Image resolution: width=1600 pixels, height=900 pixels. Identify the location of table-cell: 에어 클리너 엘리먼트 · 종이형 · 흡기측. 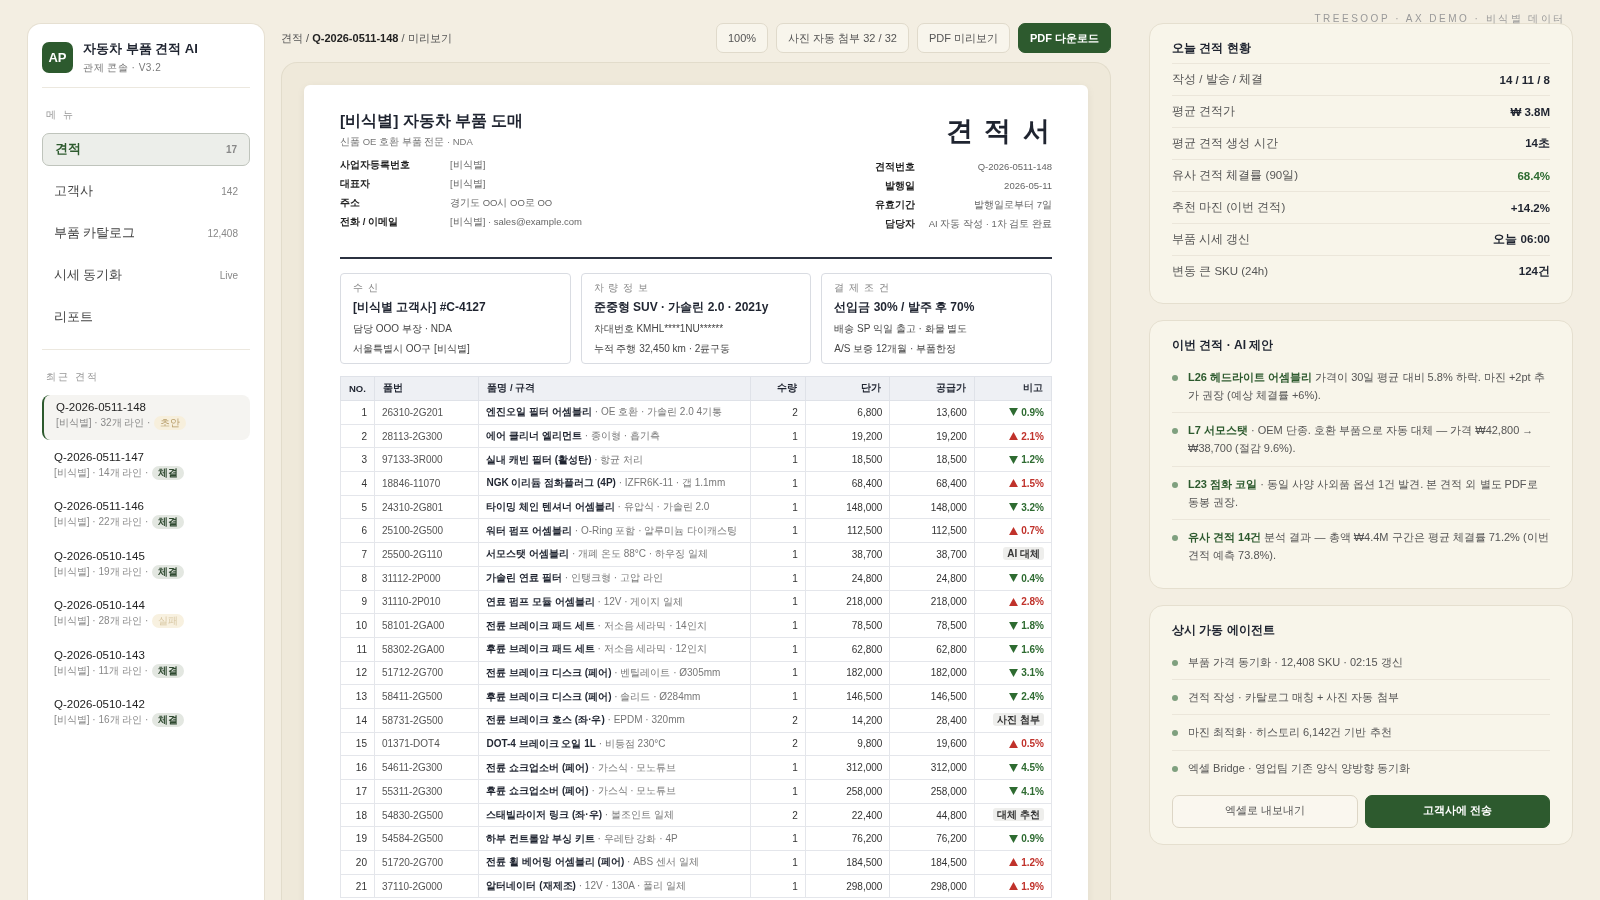
(615, 436).